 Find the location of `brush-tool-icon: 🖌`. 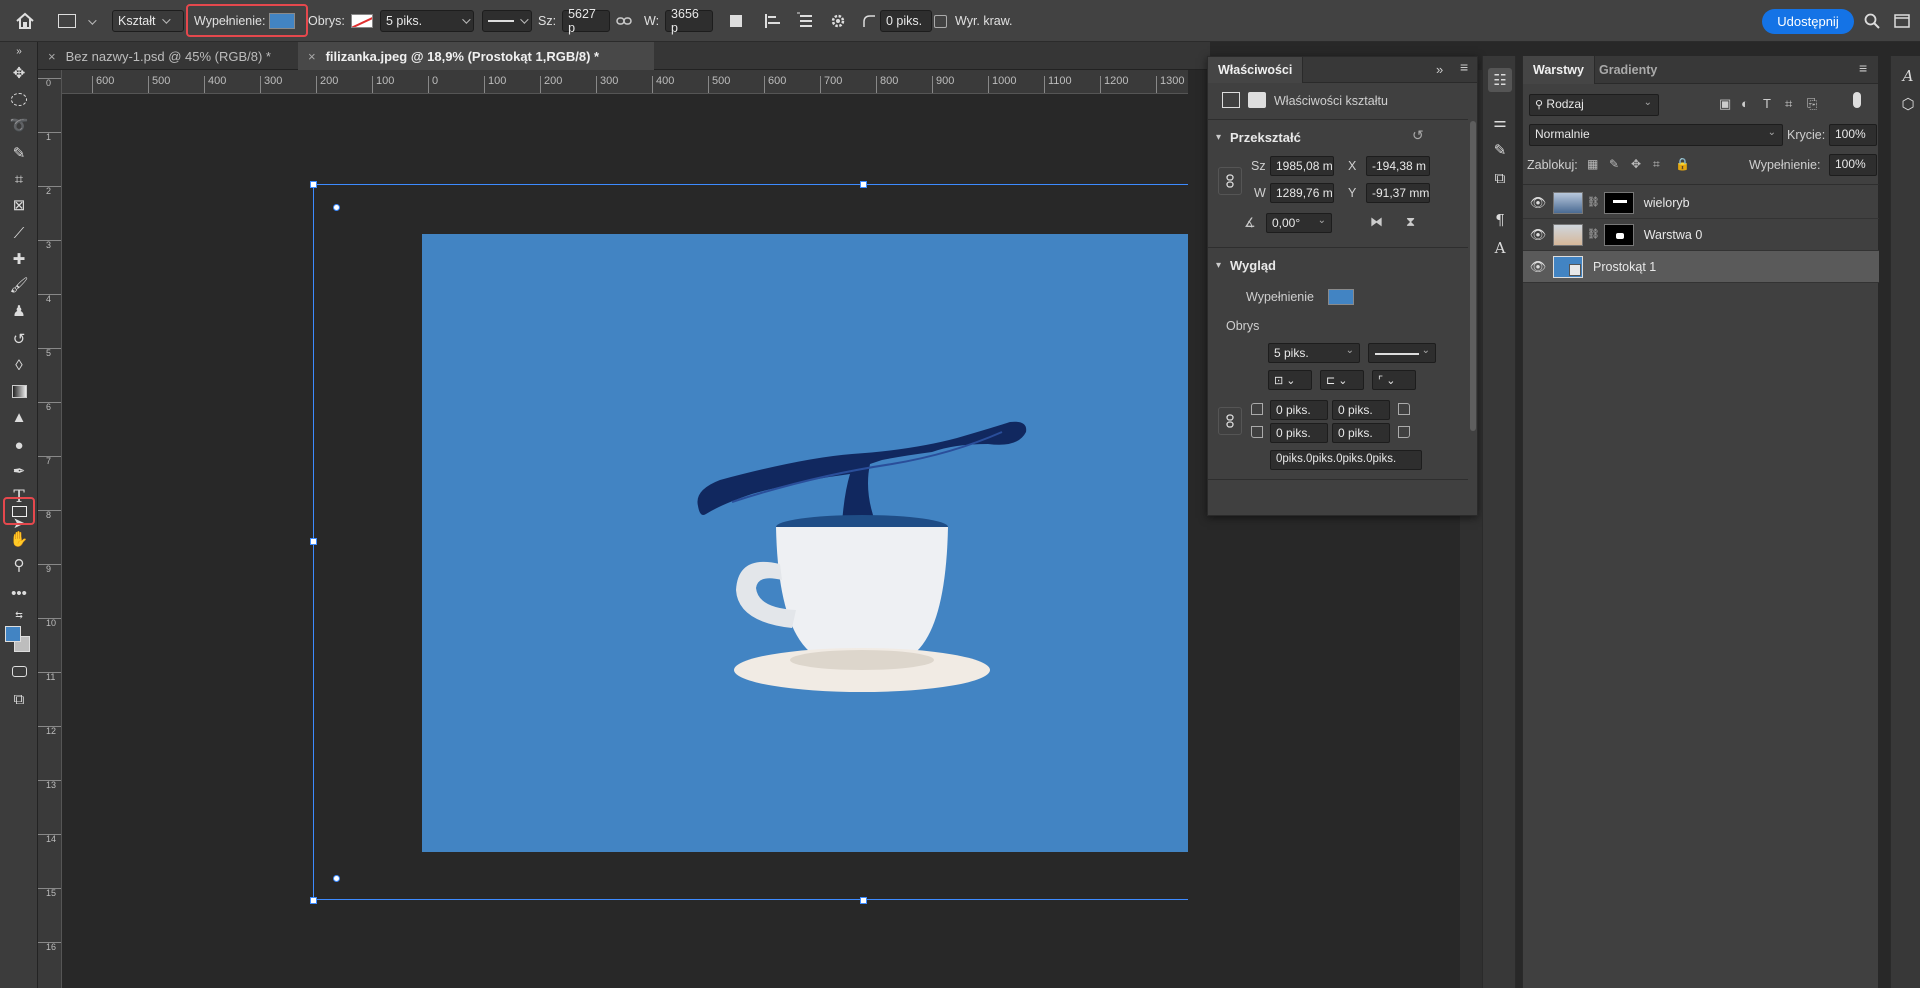

brush-tool-icon: 🖌 is located at coordinates (19, 285).